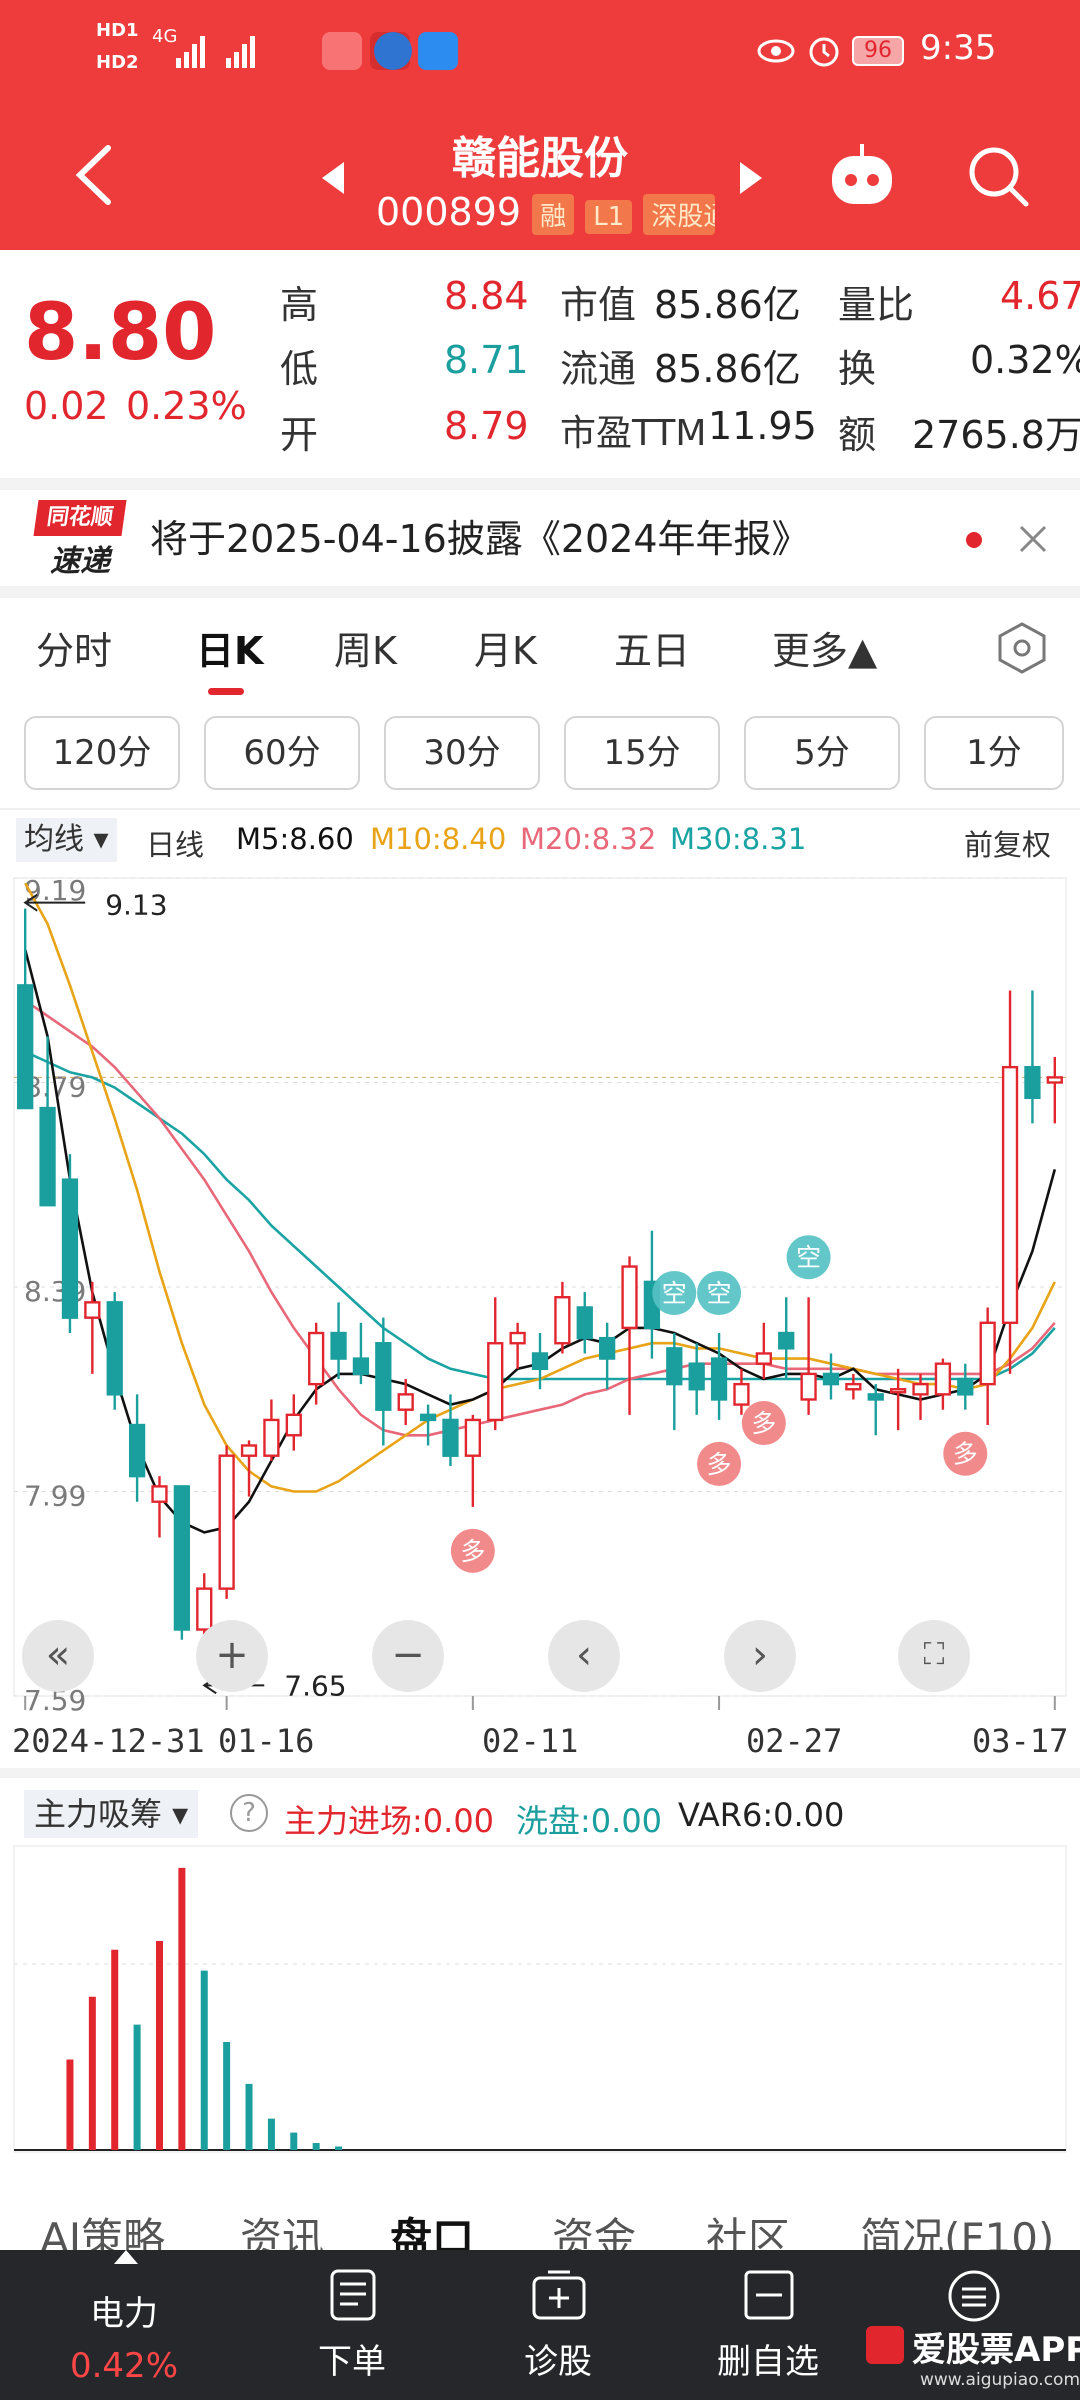  Describe the element at coordinates (124, 2325) in the screenshot. I see `sector-power-item: 电力 0.42%` at that location.